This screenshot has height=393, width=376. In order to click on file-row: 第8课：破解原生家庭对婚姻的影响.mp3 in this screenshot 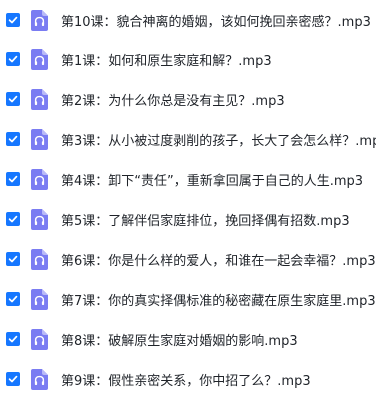, I will do `click(188, 339)`.